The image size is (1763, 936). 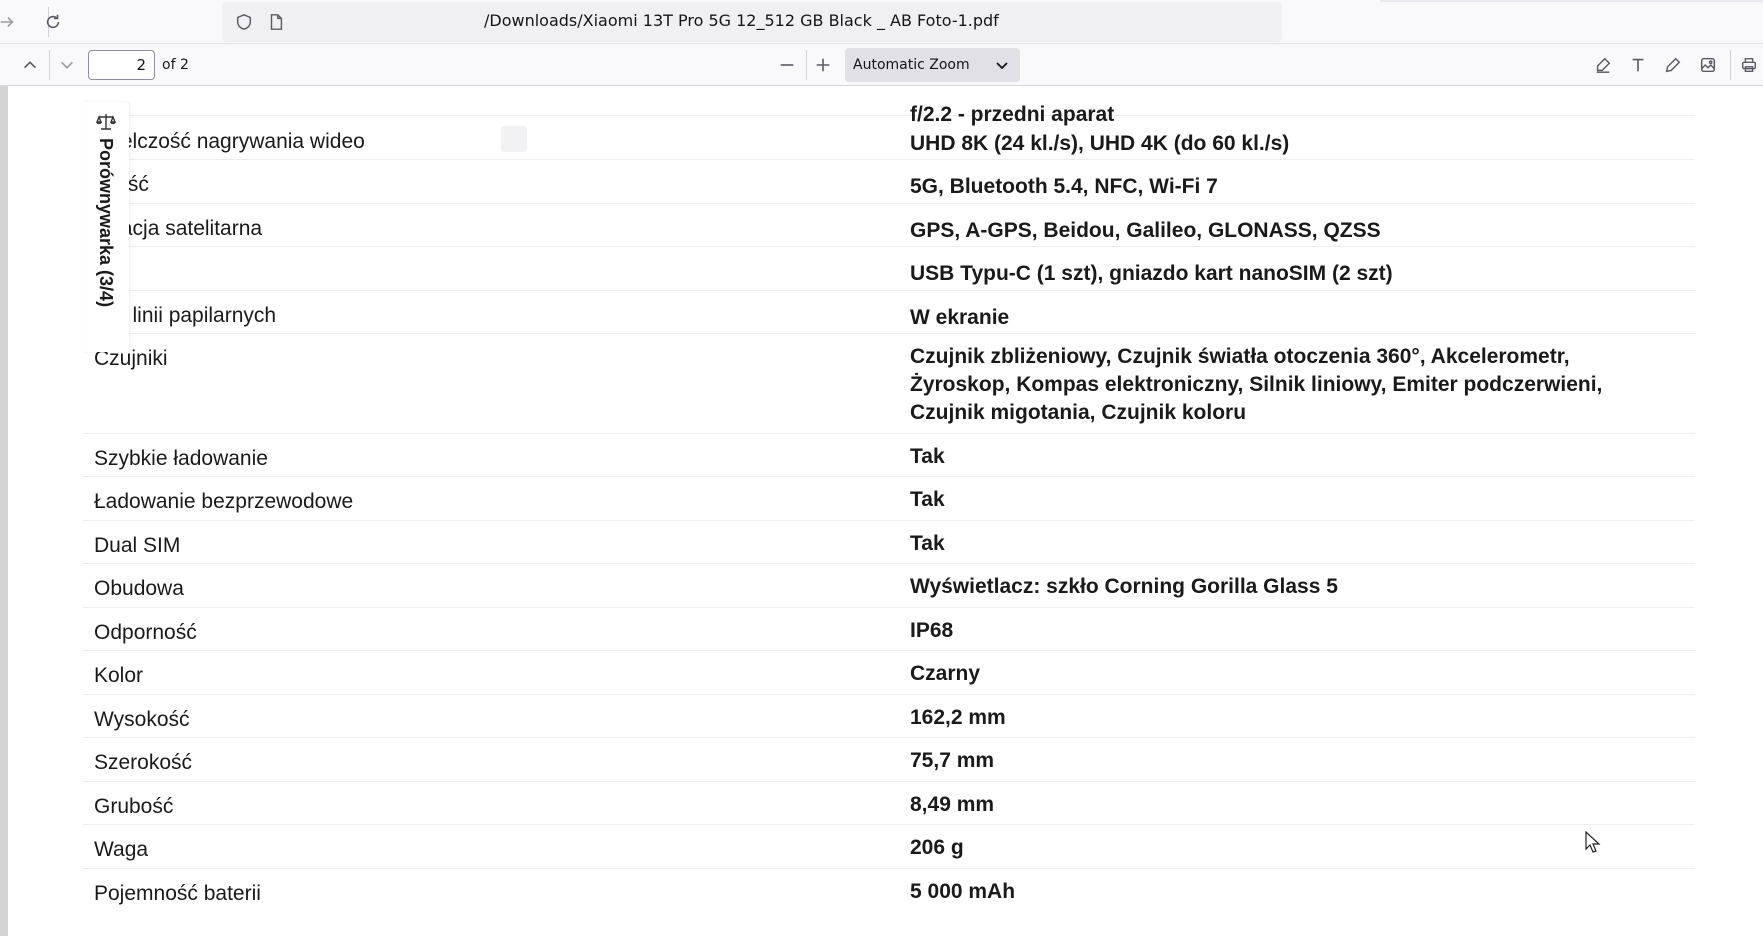 I want to click on table-row: Szerokość 75,7 mm, so click(x=889, y=760).